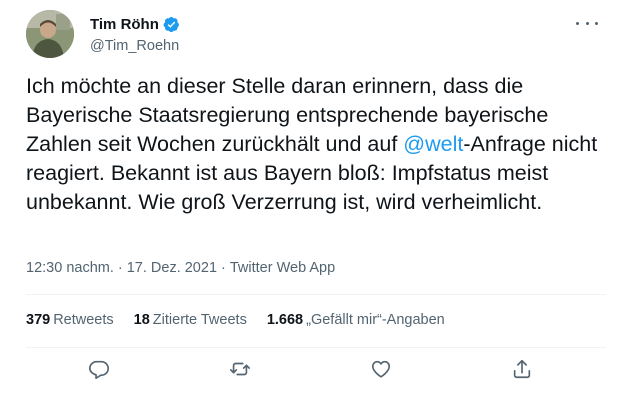 The height and width of the screenshot is (402, 620). I want to click on name-row: Tim Röhn, so click(135, 24).